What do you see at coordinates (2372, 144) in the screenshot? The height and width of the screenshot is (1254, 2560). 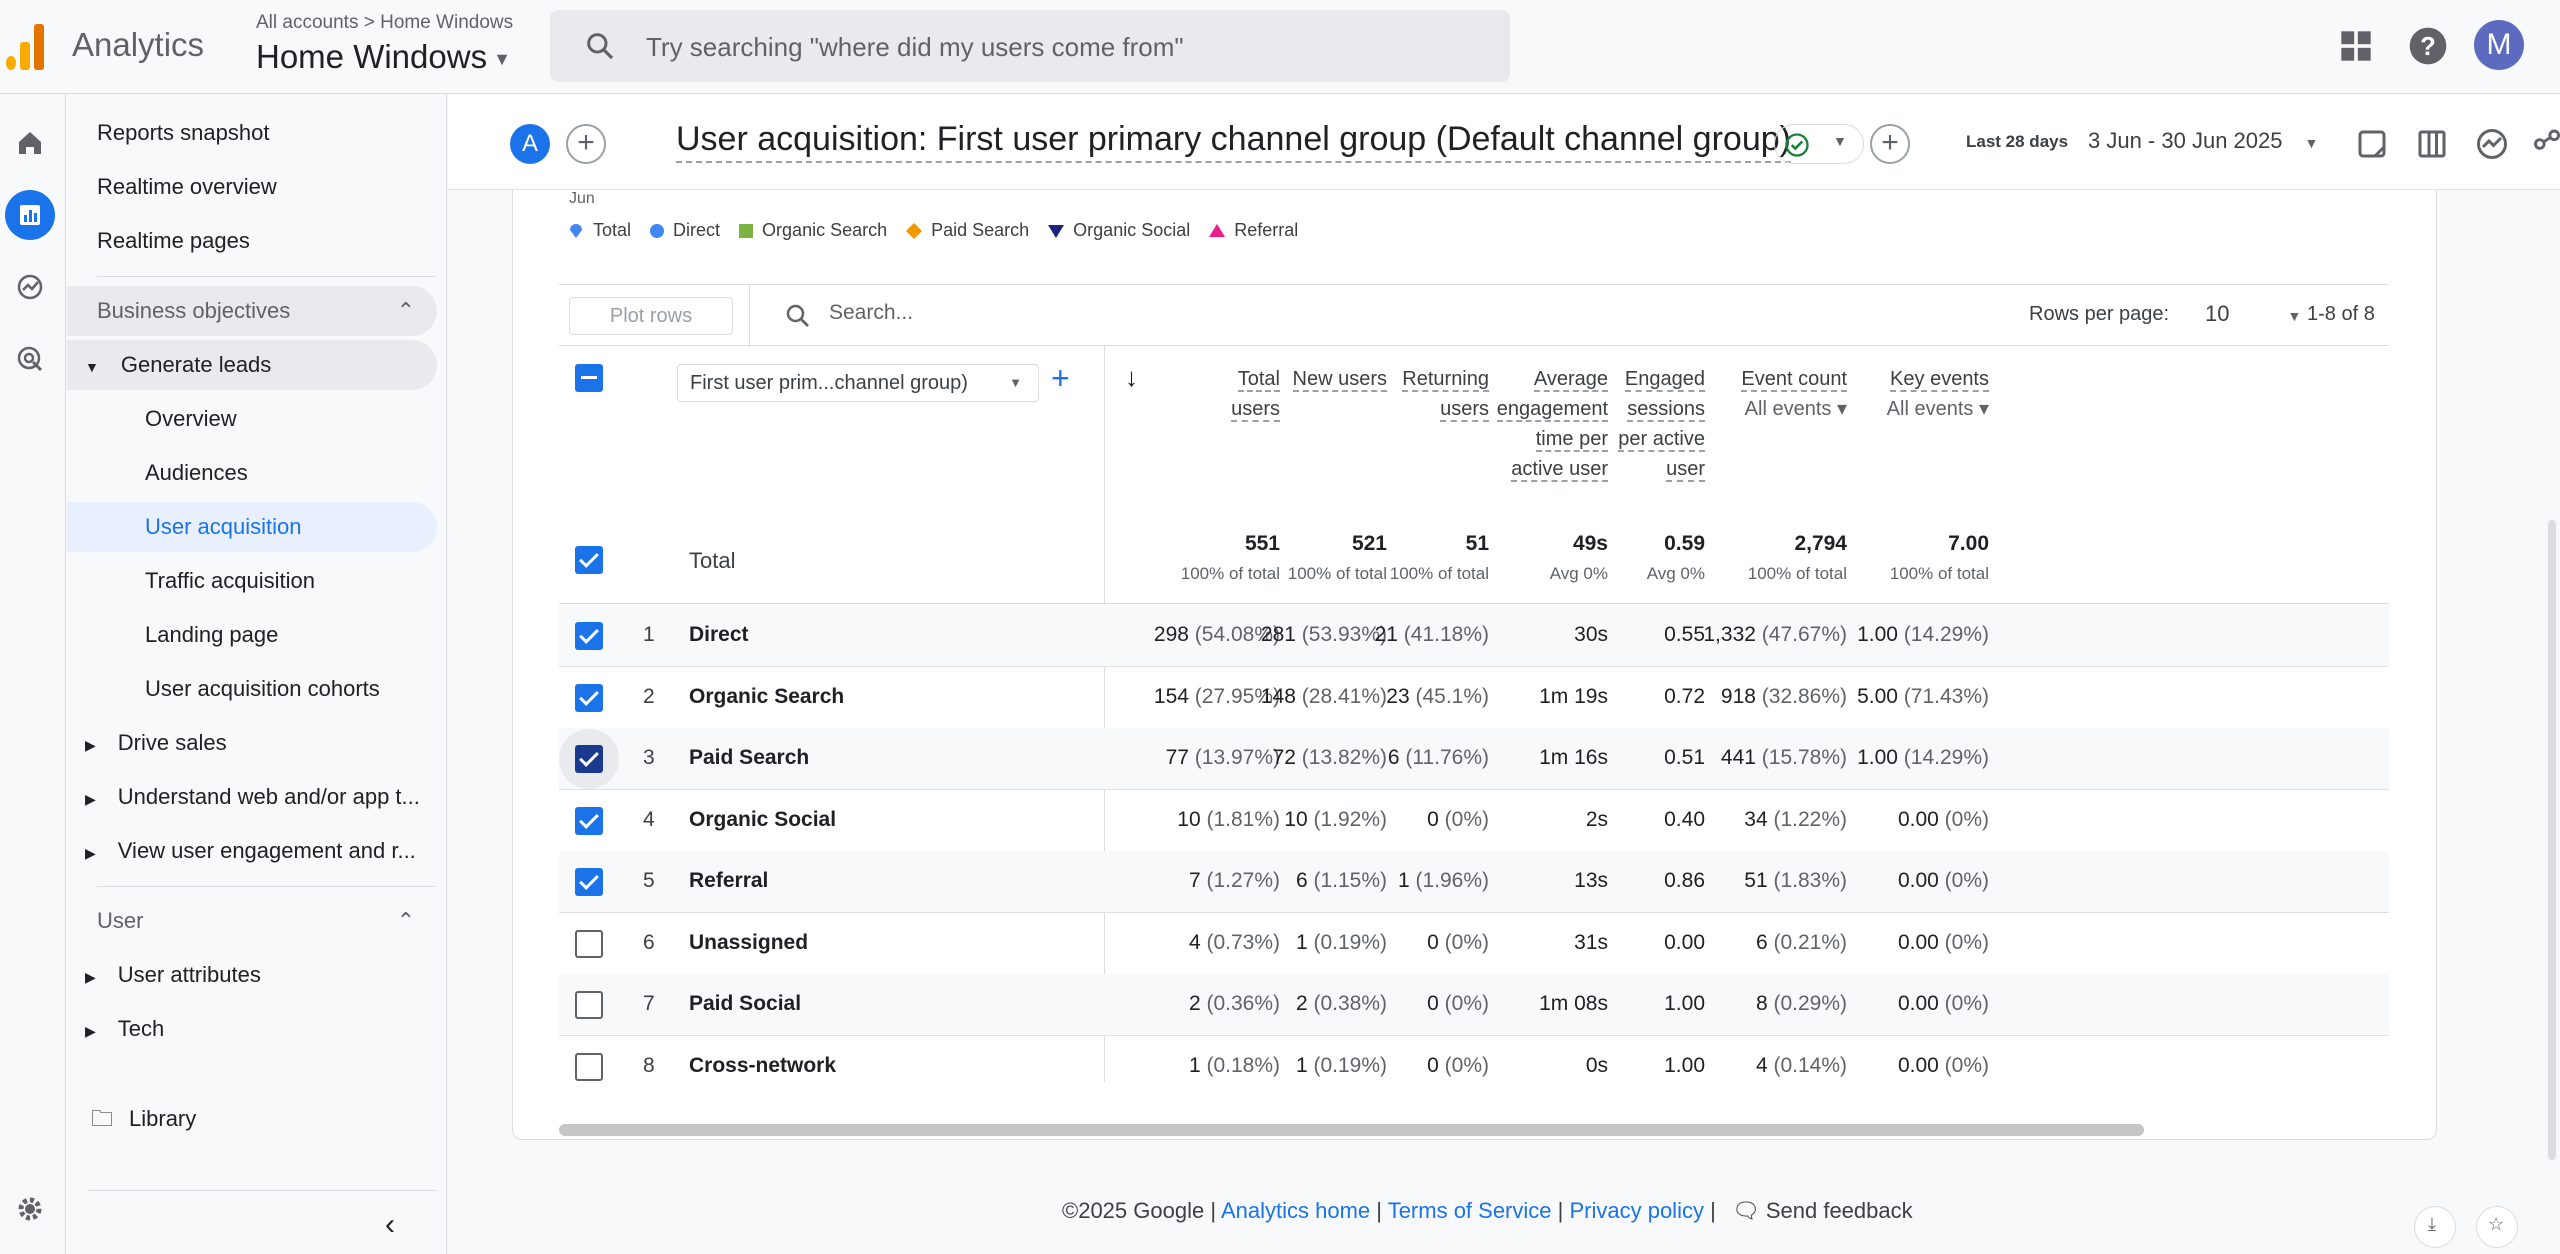 I see `edit-report-icon` at bounding box center [2372, 144].